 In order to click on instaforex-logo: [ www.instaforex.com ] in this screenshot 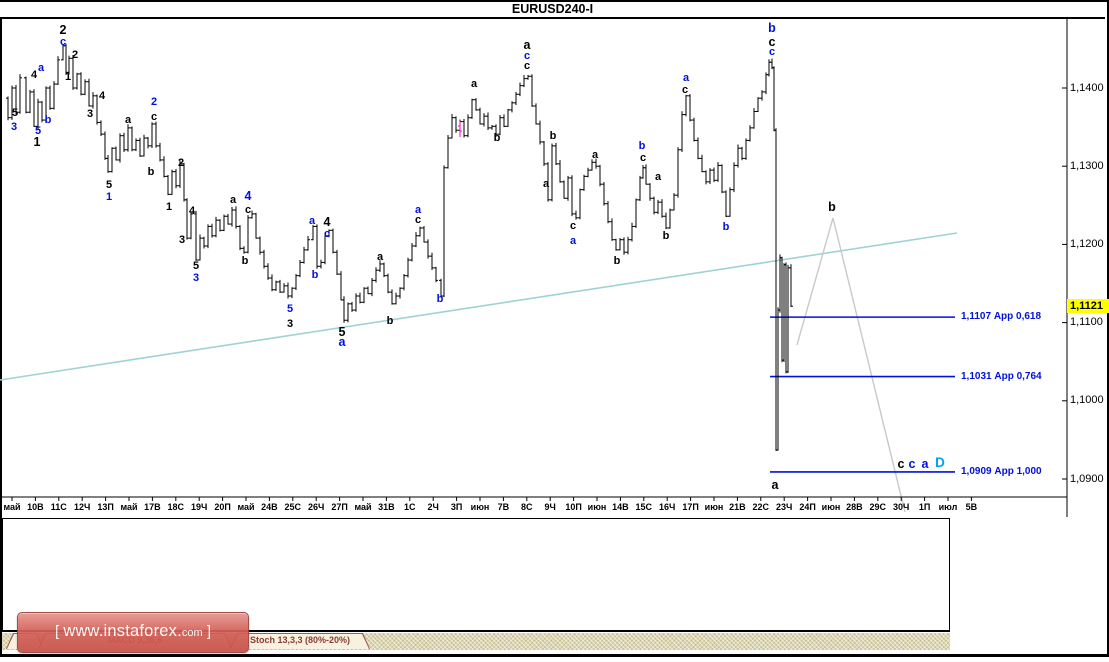, I will do `click(133, 632)`.